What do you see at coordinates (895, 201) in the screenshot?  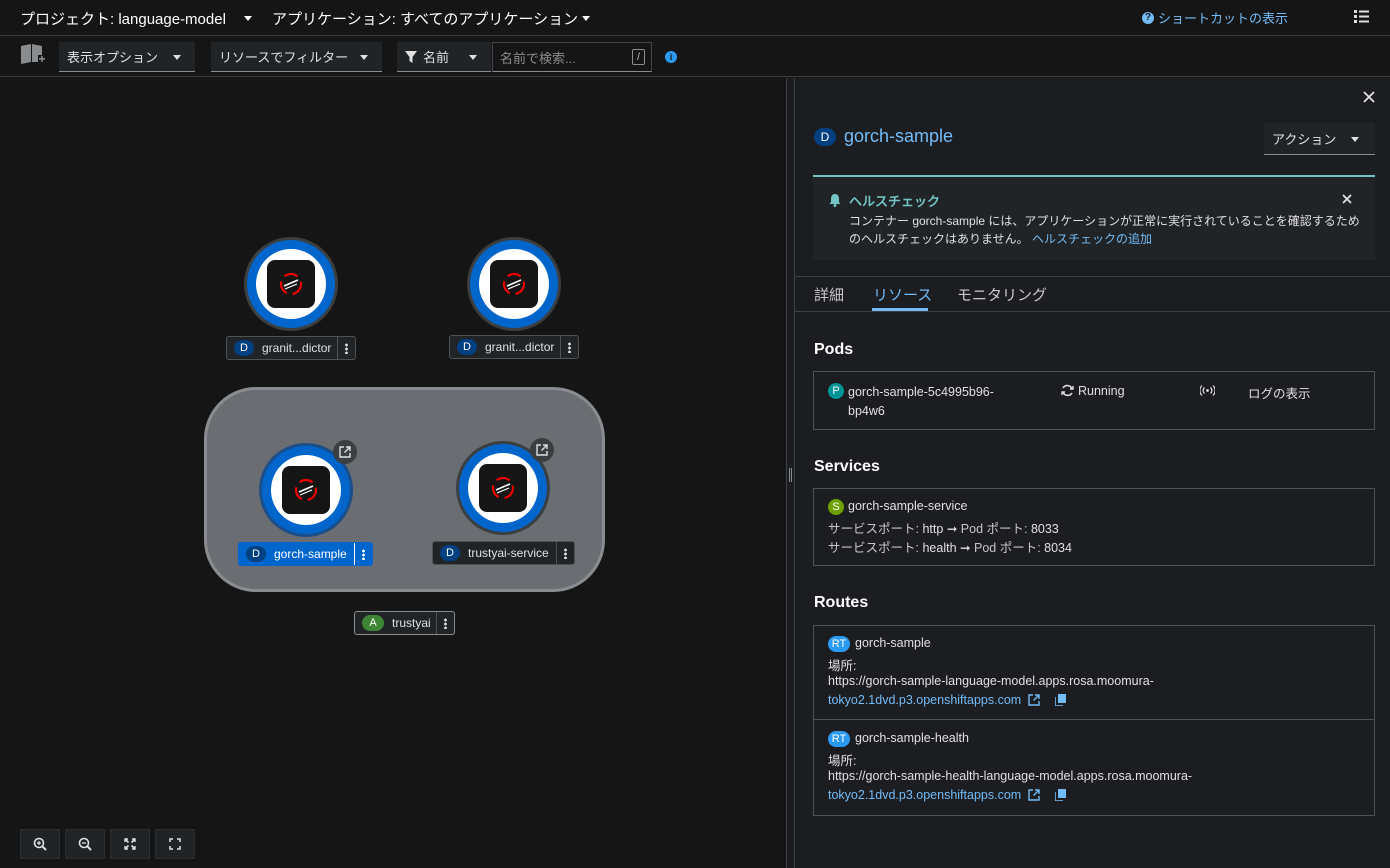 I see `alert-title: ヘルスチェック` at bounding box center [895, 201].